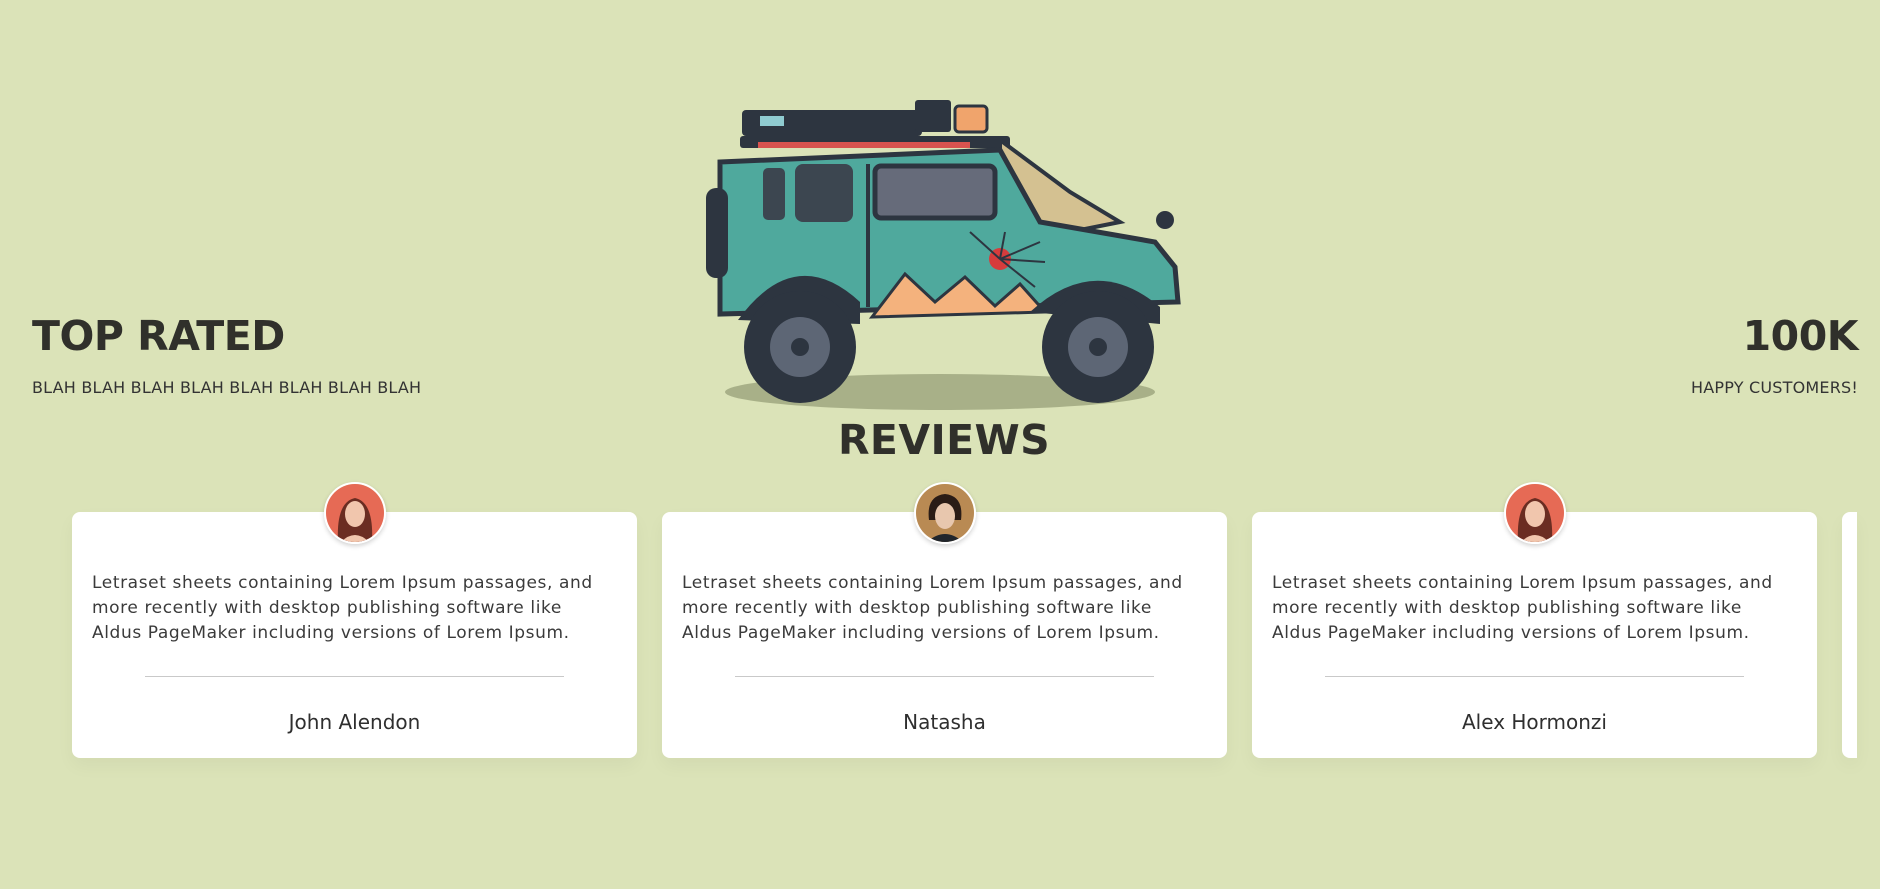  Describe the element at coordinates (1774, 387) in the screenshot. I see `customers-subtitle: HAPPY CUSTOMERS!` at that location.